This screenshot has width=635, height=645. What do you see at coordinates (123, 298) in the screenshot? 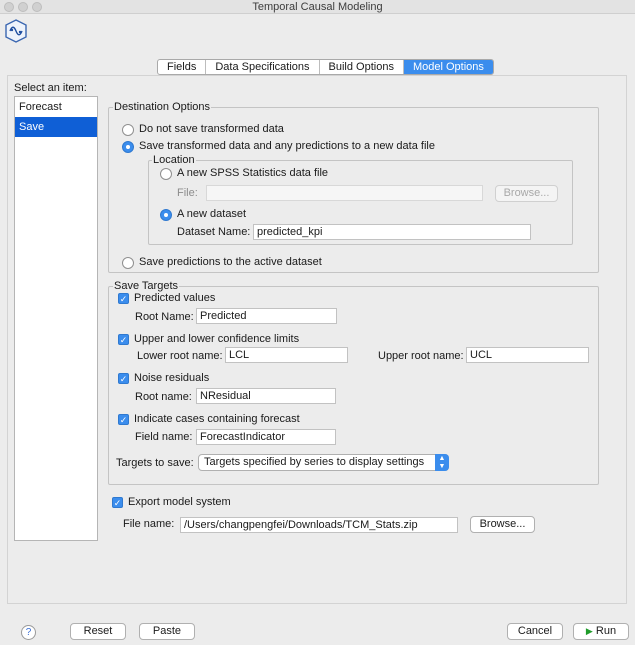
I see `predicted-values-checkbox: ✓` at bounding box center [123, 298].